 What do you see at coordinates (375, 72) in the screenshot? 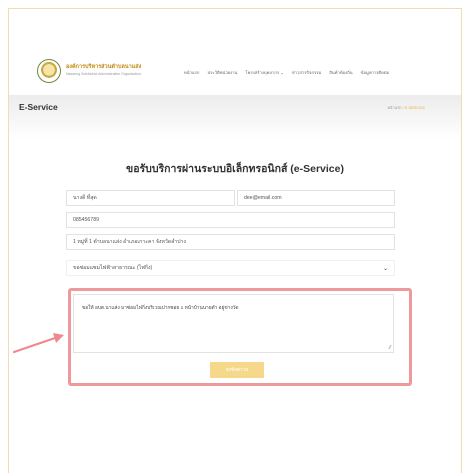
I see `nav-contact: ข้อมูลการติดต่อ` at bounding box center [375, 72].